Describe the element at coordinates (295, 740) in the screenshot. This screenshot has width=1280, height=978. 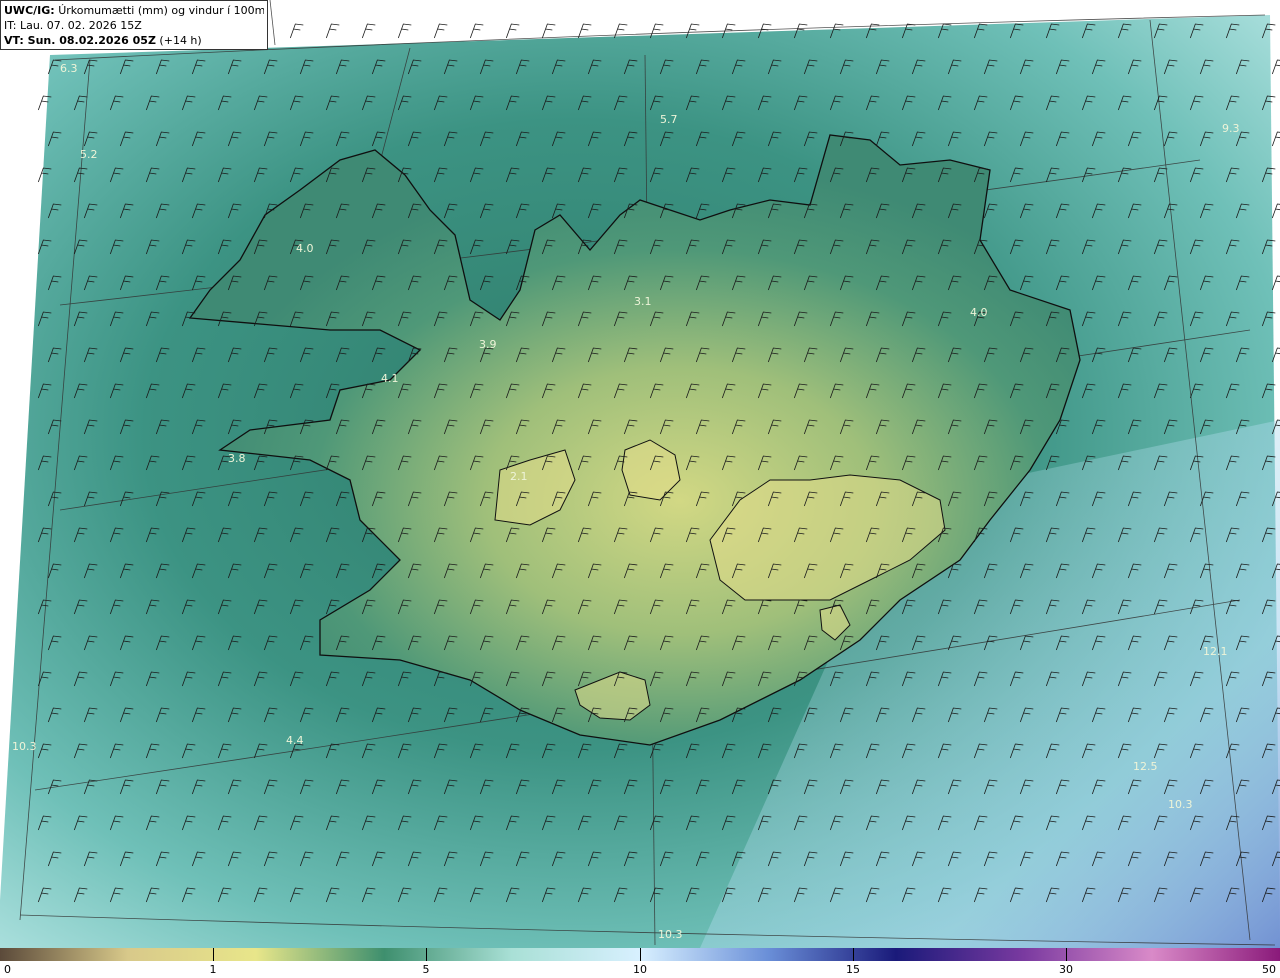
I see `value-label: 4.4` at that location.